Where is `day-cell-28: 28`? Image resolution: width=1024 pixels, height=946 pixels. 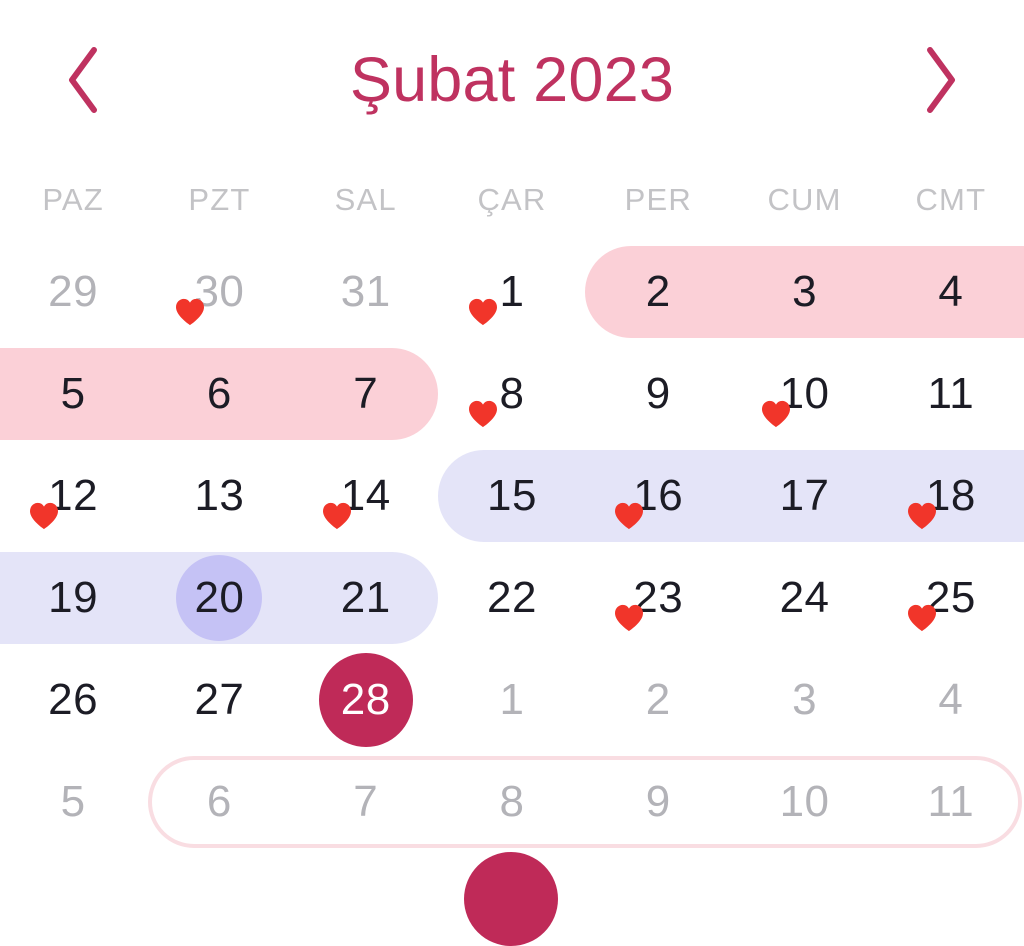
day-cell-28: 28 is located at coordinates (366, 700).